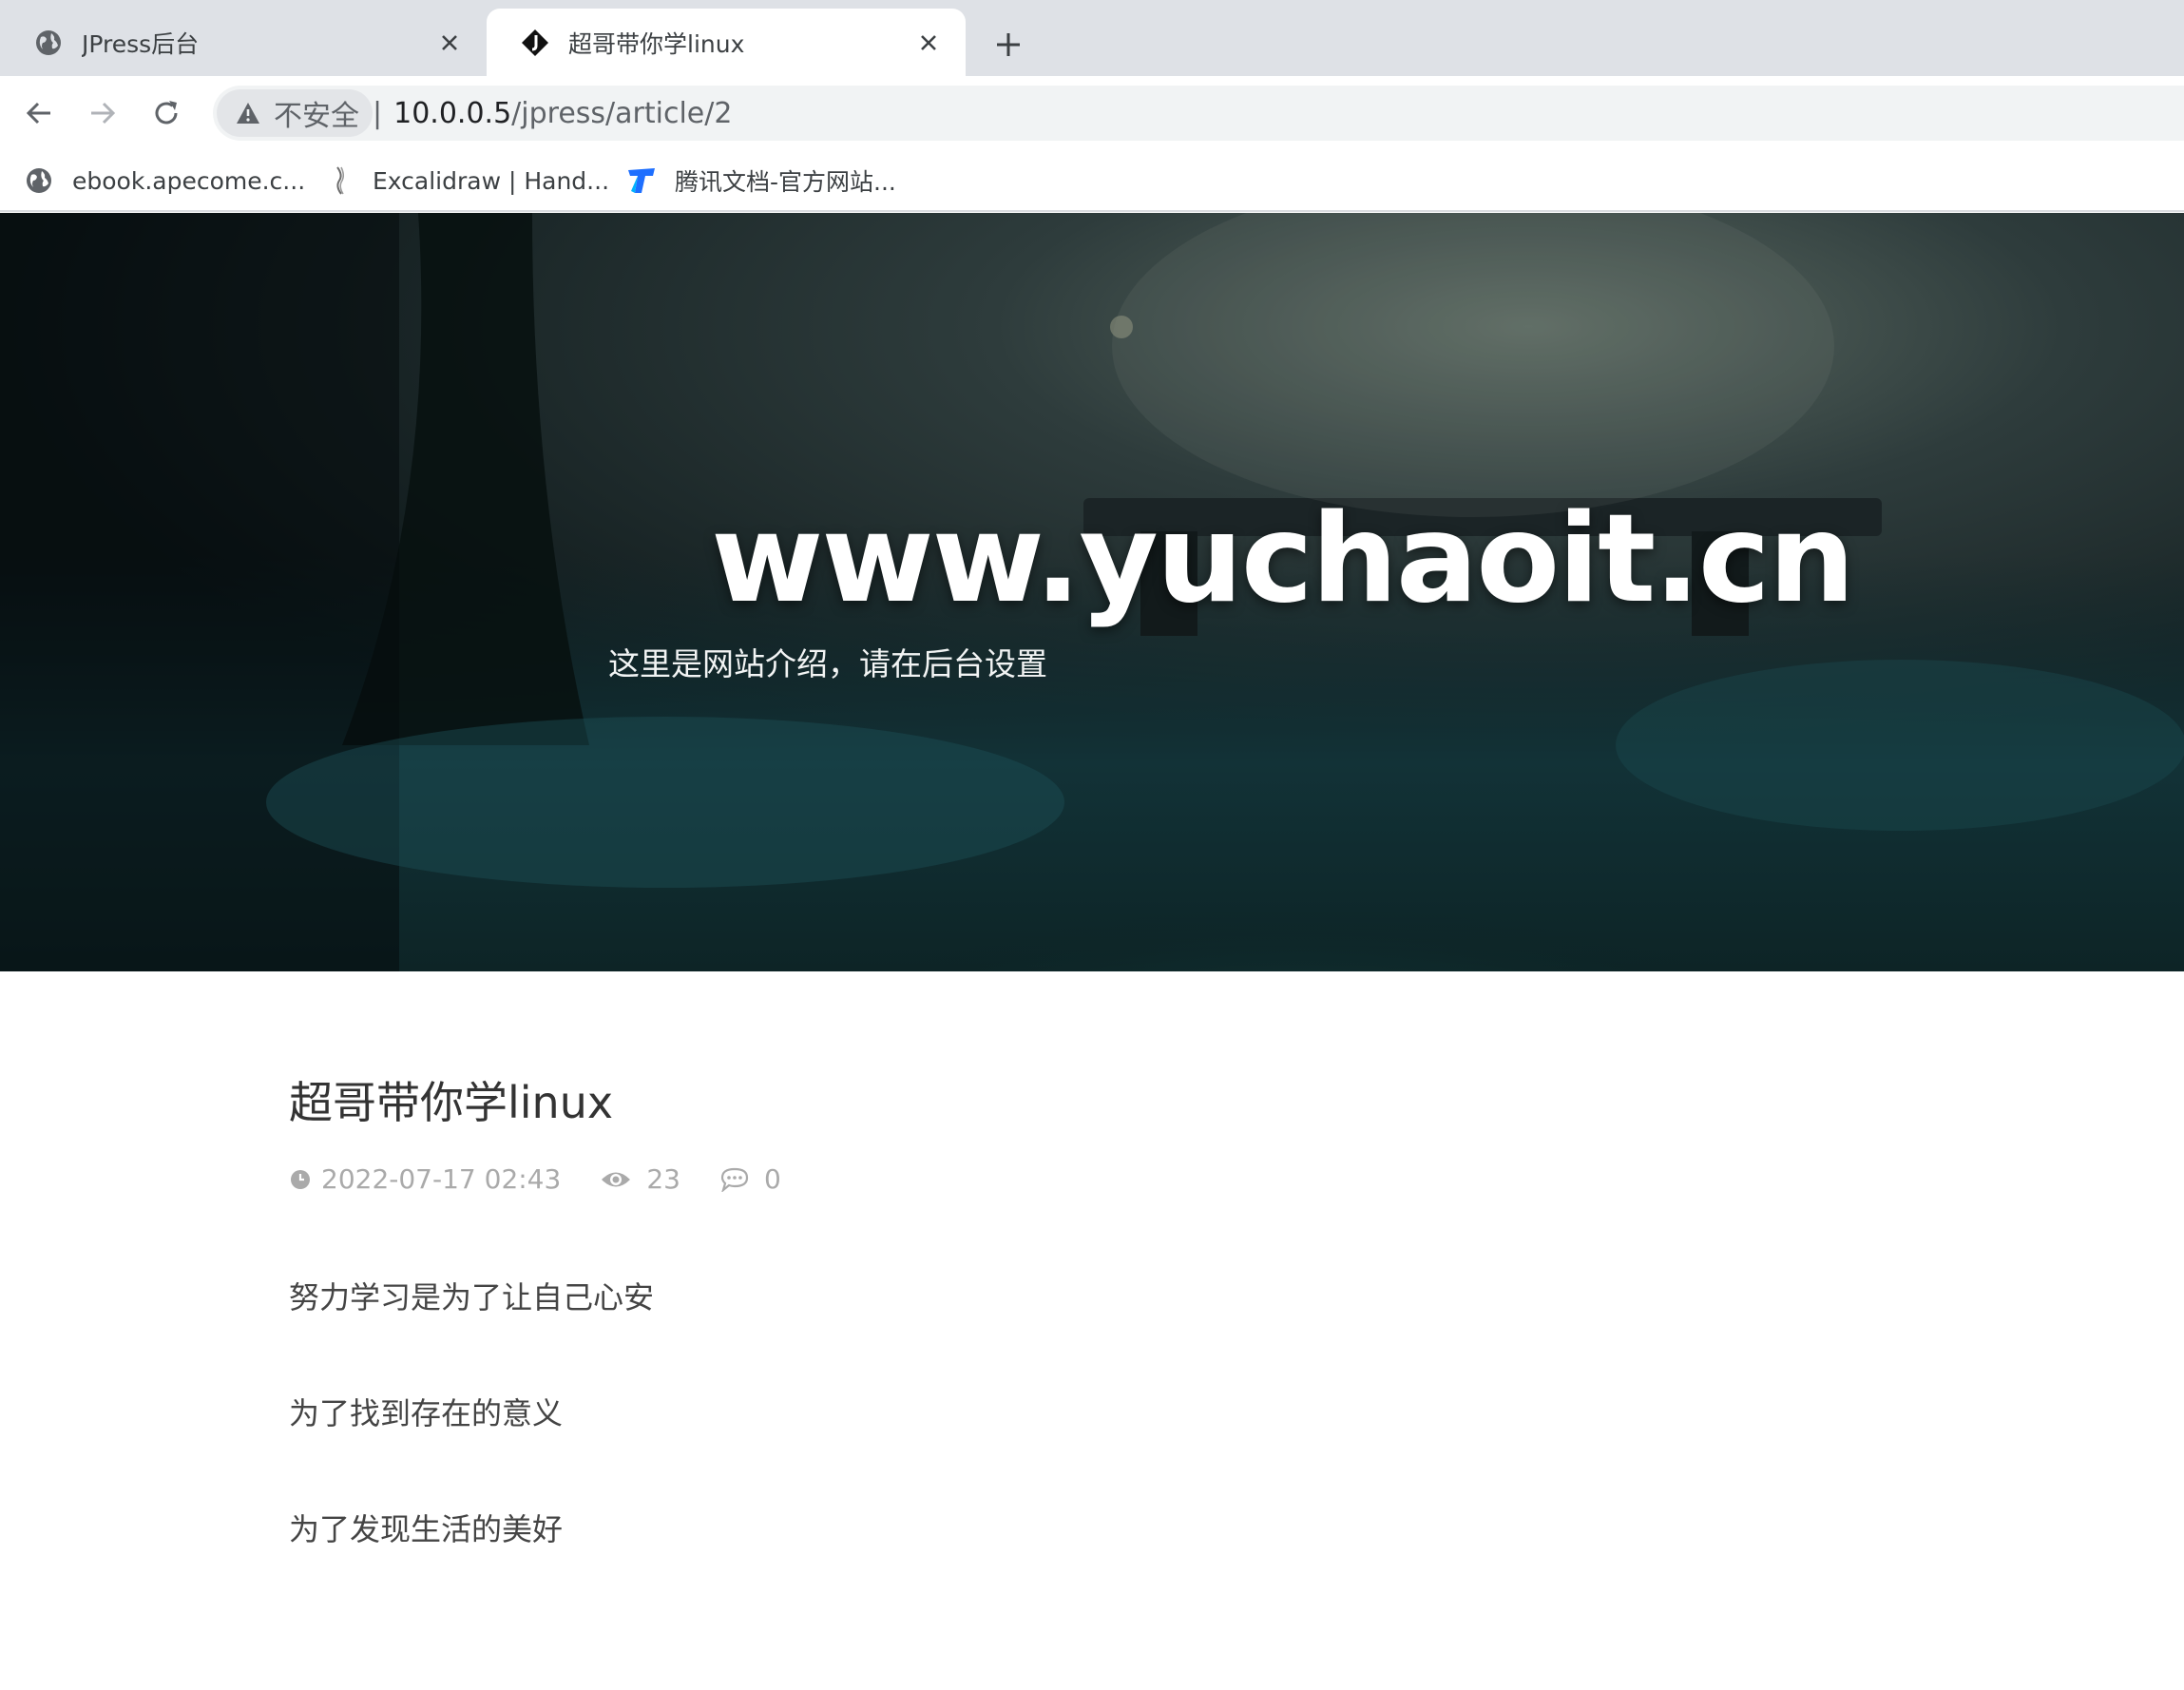 The image size is (2184, 1690). I want to click on new-tab-button, so click(1008, 45).